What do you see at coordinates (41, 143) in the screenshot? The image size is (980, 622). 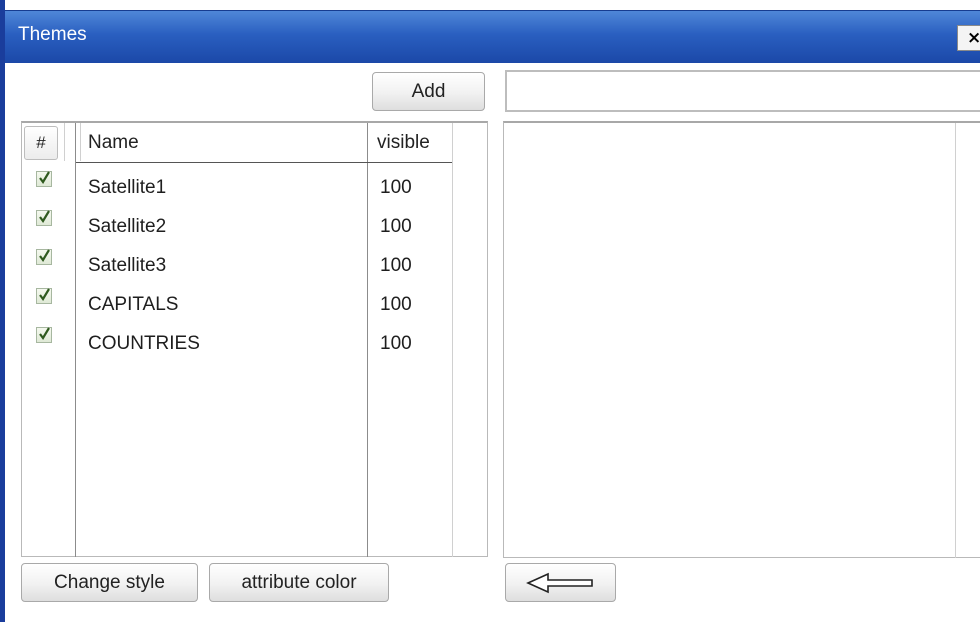 I see `select-column-header: #` at bounding box center [41, 143].